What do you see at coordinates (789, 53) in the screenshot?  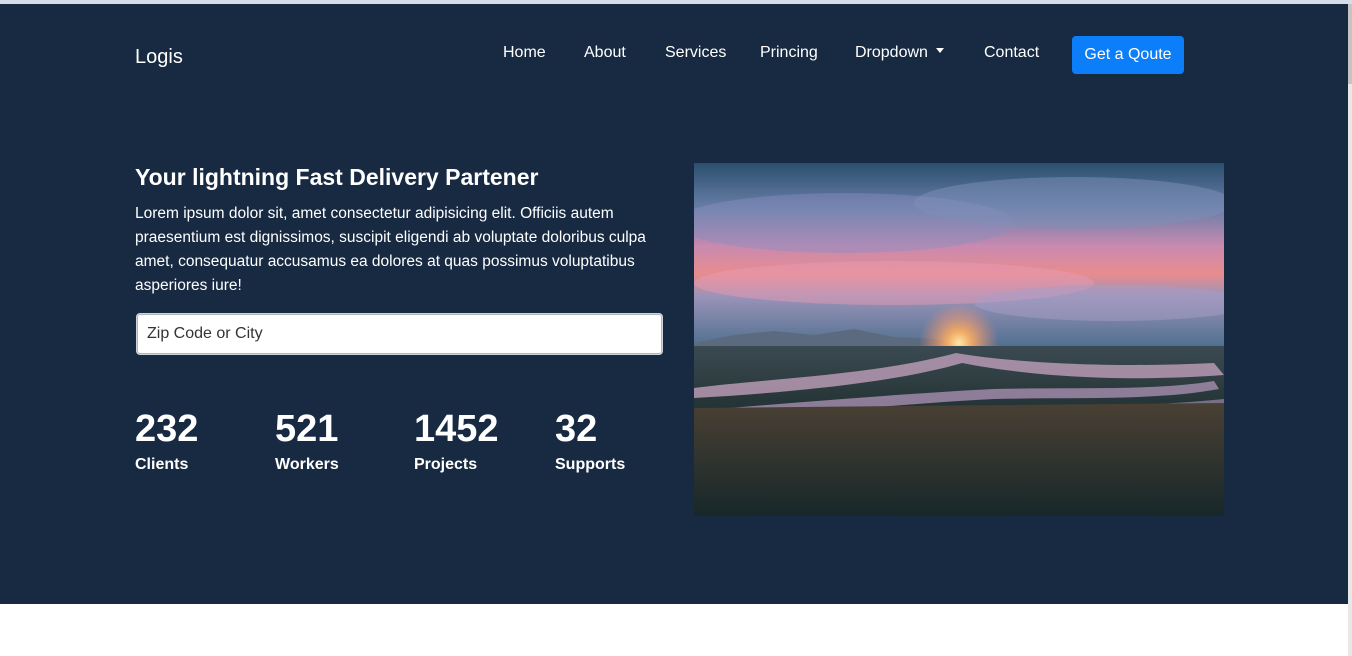 I see `nav-link-pricing: Princing` at bounding box center [789, 53].